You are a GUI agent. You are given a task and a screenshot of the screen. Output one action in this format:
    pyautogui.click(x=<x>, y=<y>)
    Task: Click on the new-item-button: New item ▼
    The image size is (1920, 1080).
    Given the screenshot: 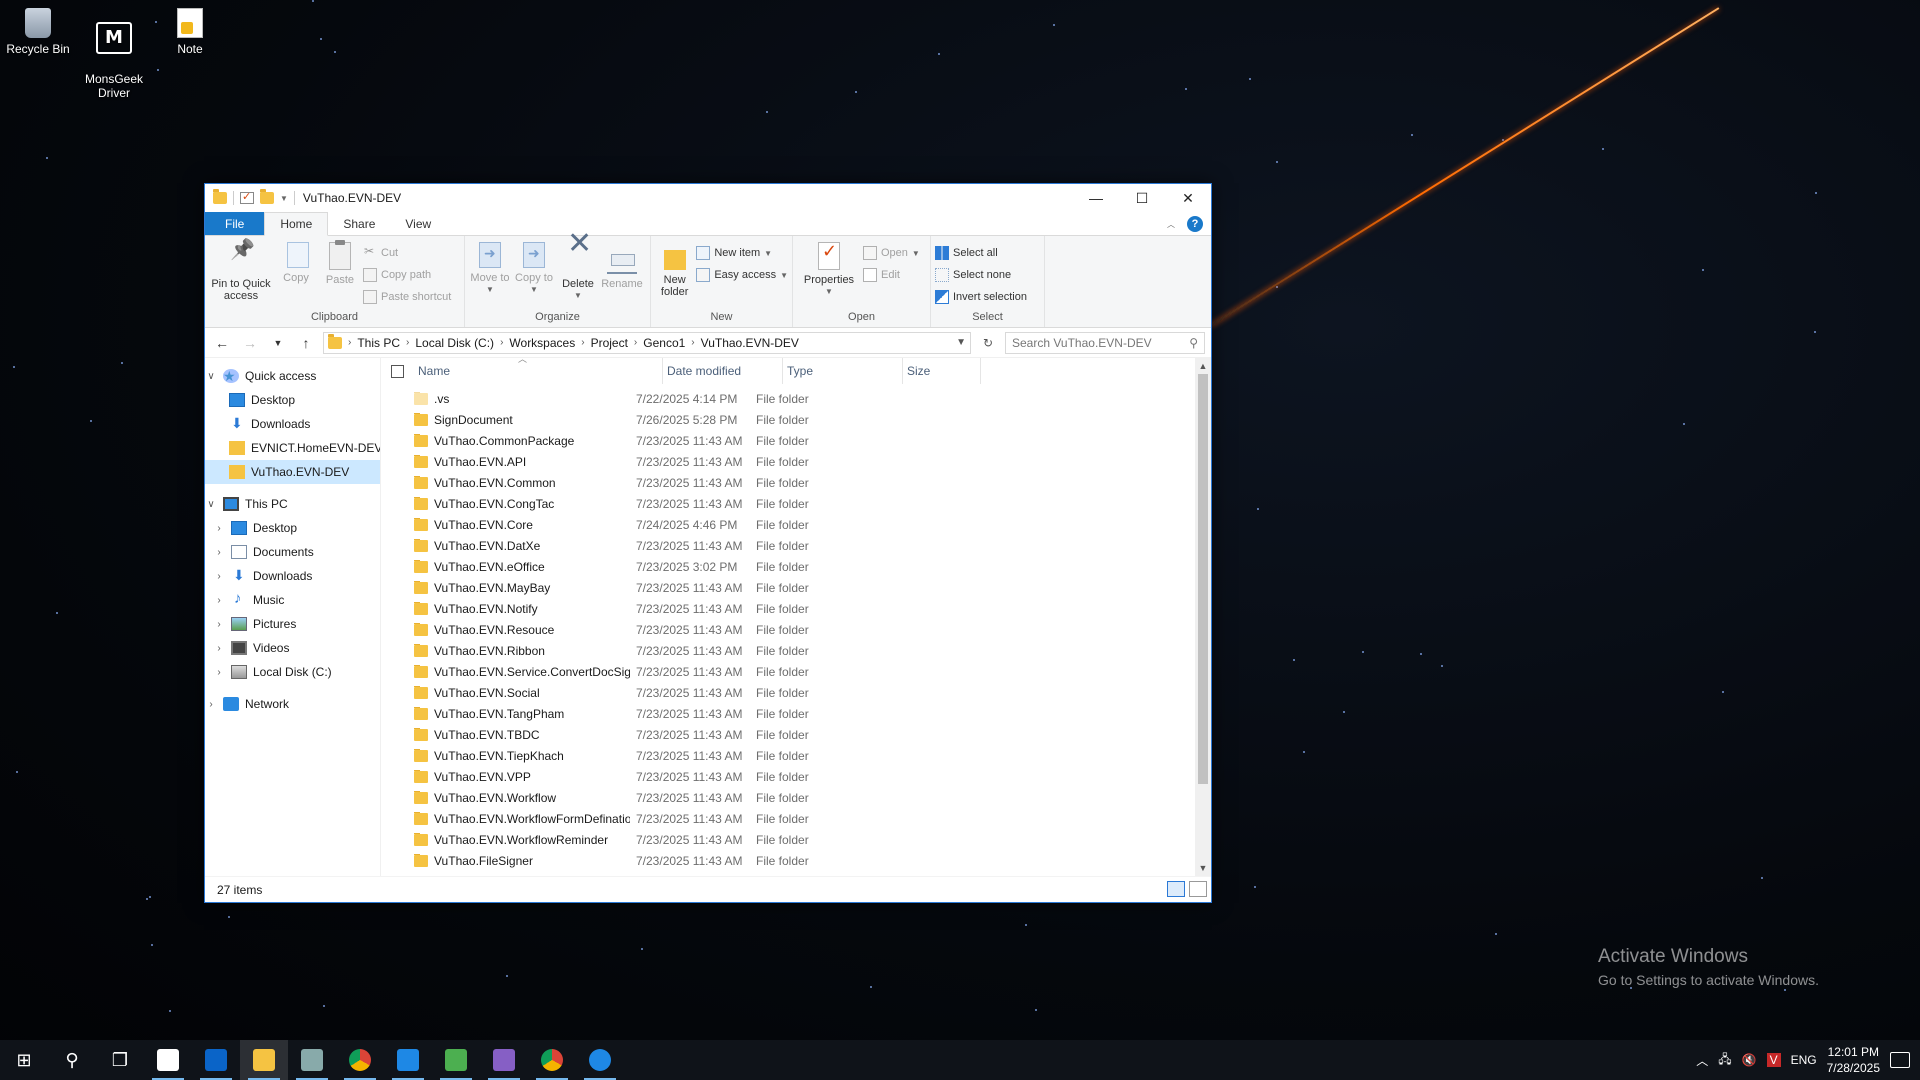 What is the action you would take?
    pyautogui.click(x=742, y=253)
    